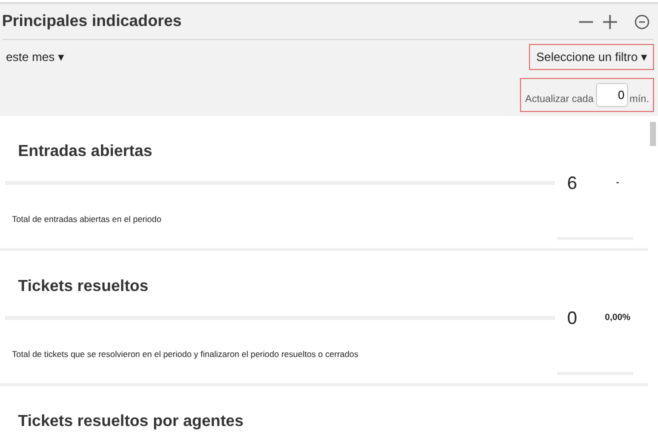  I want to click on indicator-title: Tickets resueltos por agentes, so click(131, 422).